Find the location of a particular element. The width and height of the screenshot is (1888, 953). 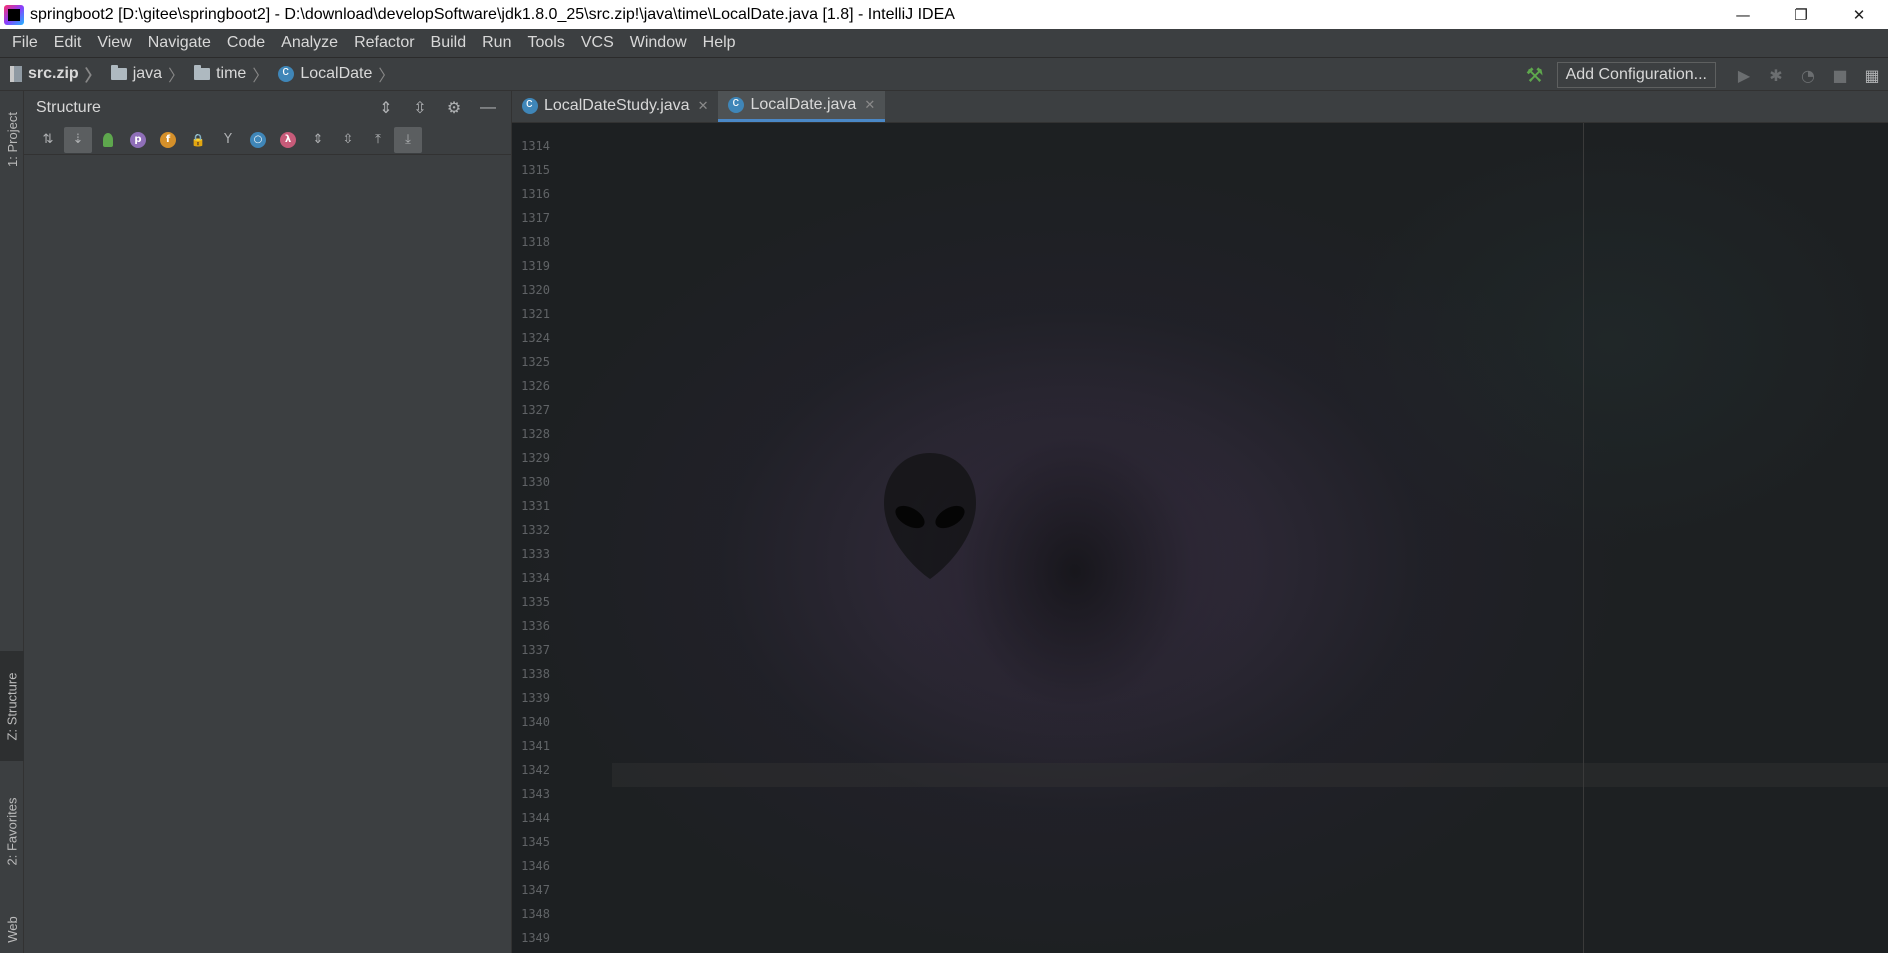

menu-code: Code is located at coordinates (246, 43).